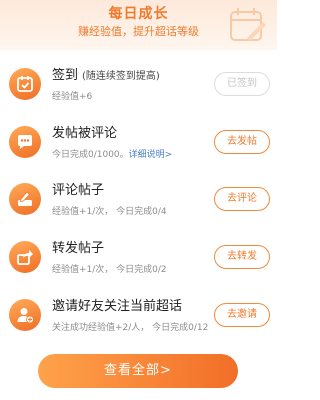 This screenshot has width=320, height=400. What do you see at coordinates (242, 84) in the screenshot?
I see `checked-in-button: 已签到` at bounding box center [242, 84].